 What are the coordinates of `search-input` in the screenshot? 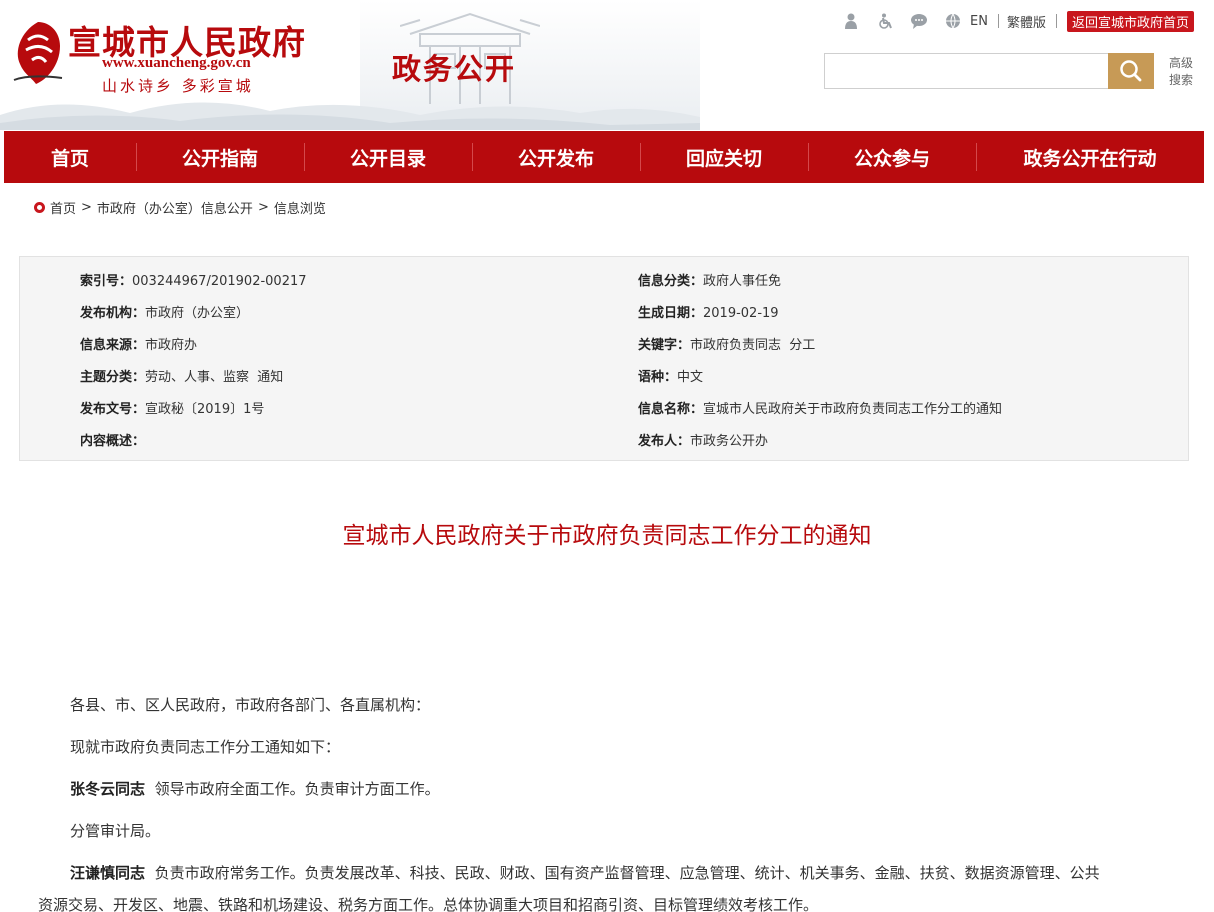 It's located at (967, 71).